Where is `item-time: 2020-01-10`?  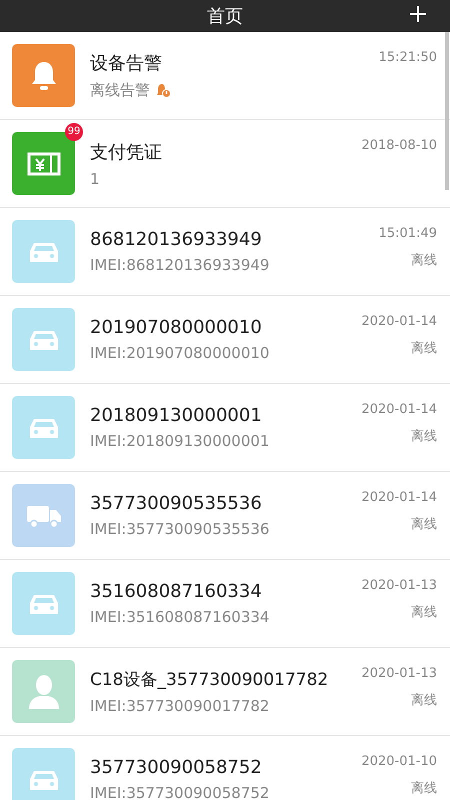 item-time: 2020-01-10 is located at coordinates (399, 761).